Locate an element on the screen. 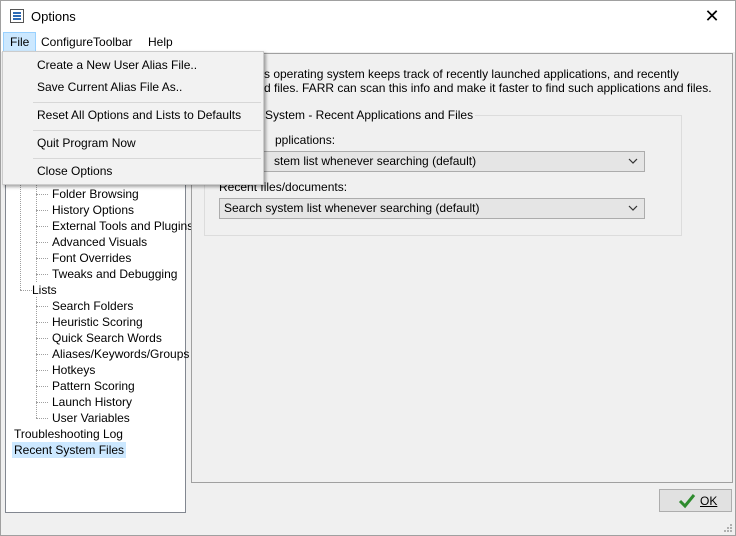  tree-item-pattern-scoring: Pattern Scoring is located at coordinates (93, 386).